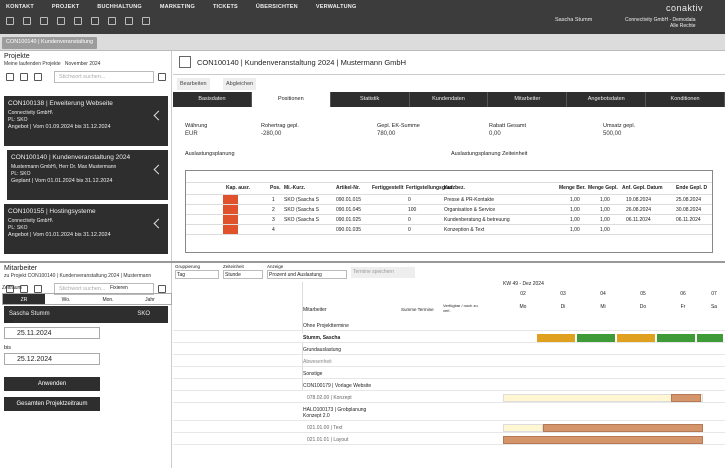 The height and width of the screenshot is (468, 725). What do you see at coordinates (112, 21) in the screenshot?
I see `folder-icon` at bounding box center [112, 21].